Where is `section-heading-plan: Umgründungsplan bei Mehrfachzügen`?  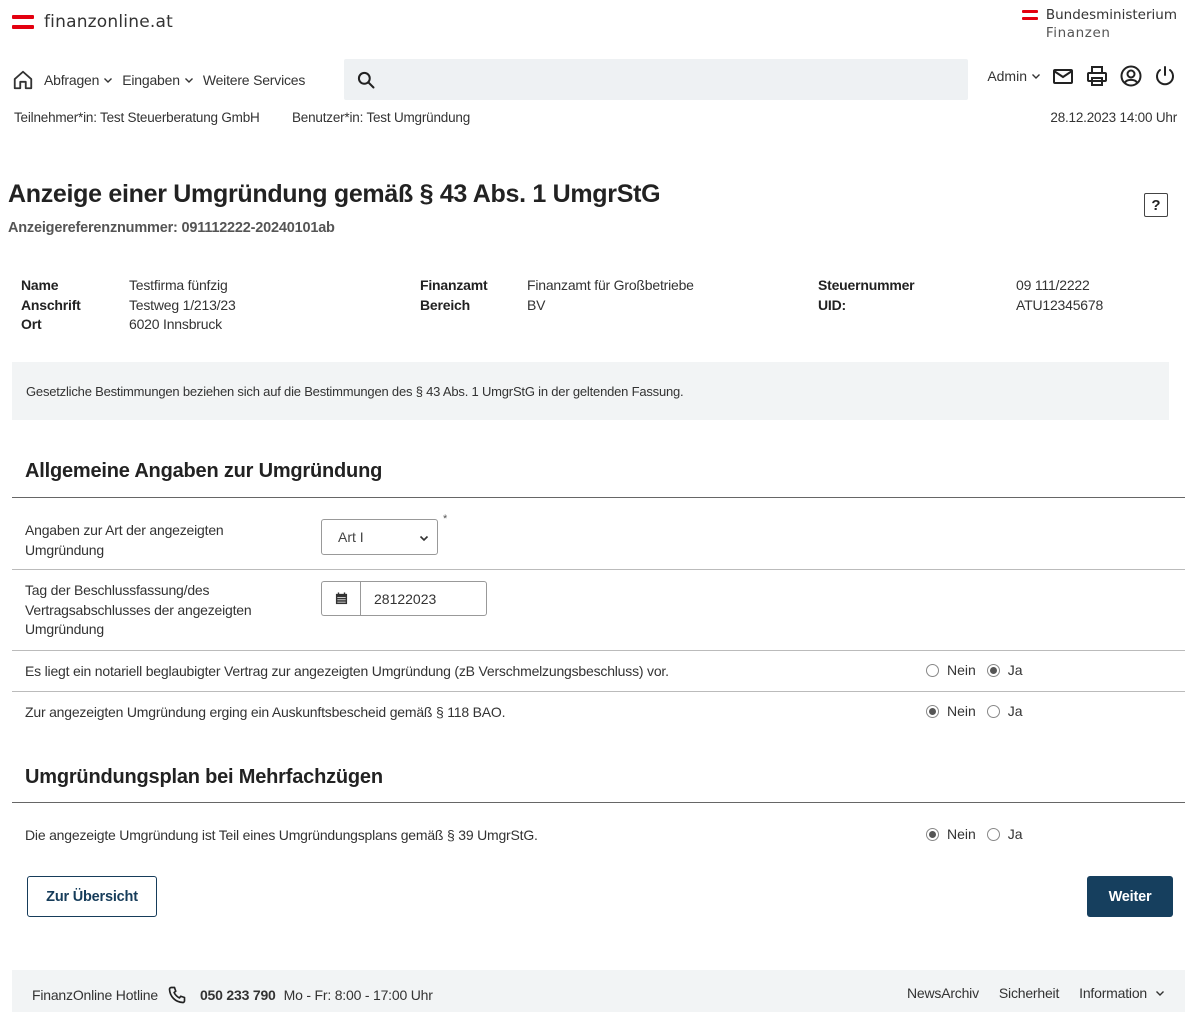
section-heading-plan: Umgründungsplan bei Mehrfachzügen is located at coordinates (204, 777).